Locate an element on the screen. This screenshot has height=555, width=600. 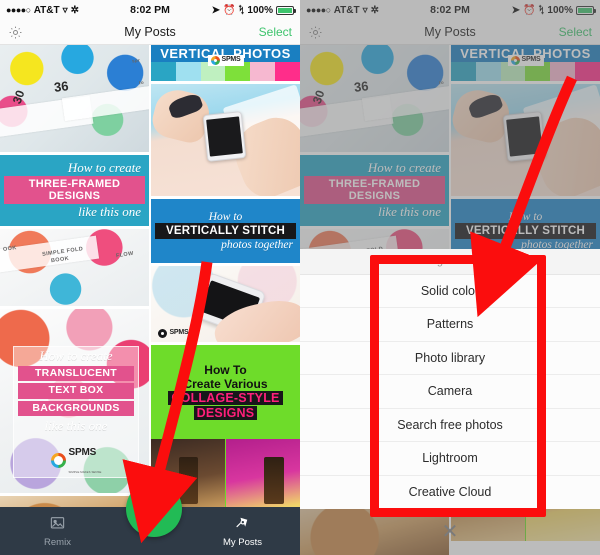
action-item-photo-library: Photo library is located at coordinates (450, 358).